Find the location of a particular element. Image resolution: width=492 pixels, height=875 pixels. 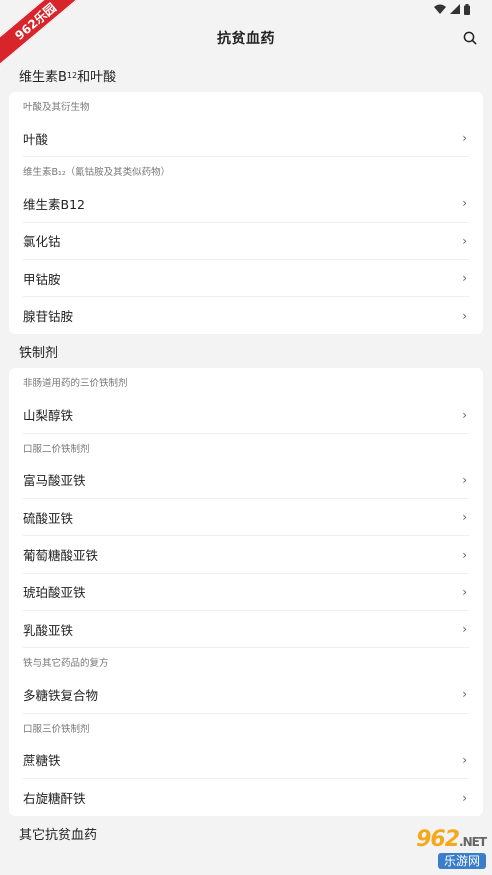

item-label: 叶酸 is located at coordinates (36, 139).